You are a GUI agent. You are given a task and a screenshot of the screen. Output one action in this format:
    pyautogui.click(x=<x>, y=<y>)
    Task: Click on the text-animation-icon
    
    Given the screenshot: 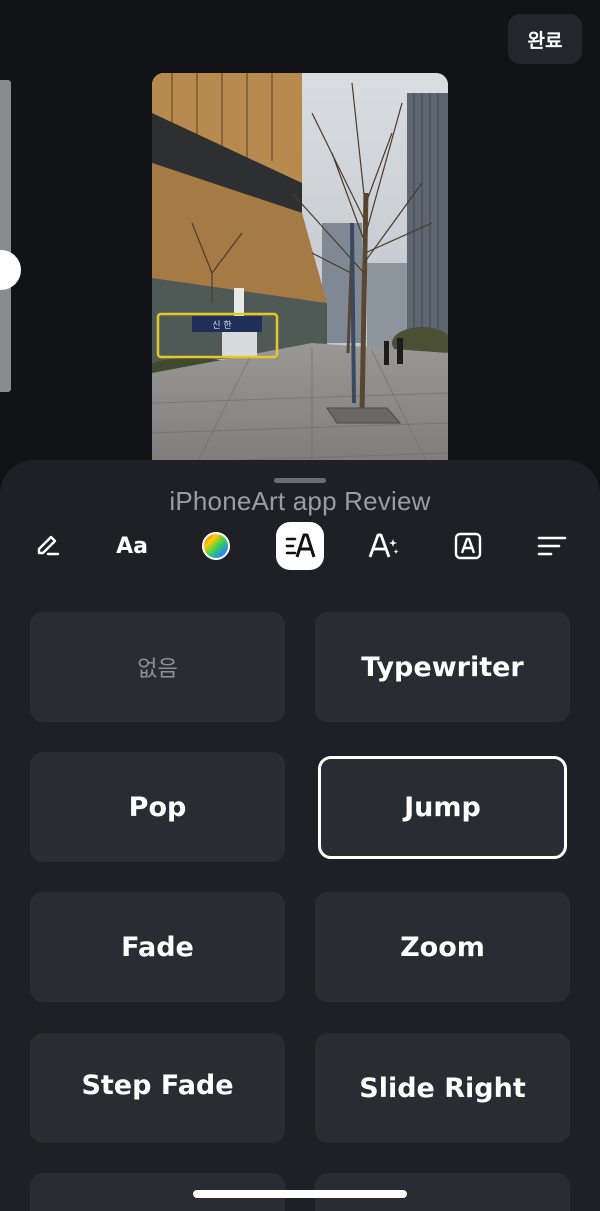 What is the action you would take?
    pyautogui.click(x=300, y=546)
    